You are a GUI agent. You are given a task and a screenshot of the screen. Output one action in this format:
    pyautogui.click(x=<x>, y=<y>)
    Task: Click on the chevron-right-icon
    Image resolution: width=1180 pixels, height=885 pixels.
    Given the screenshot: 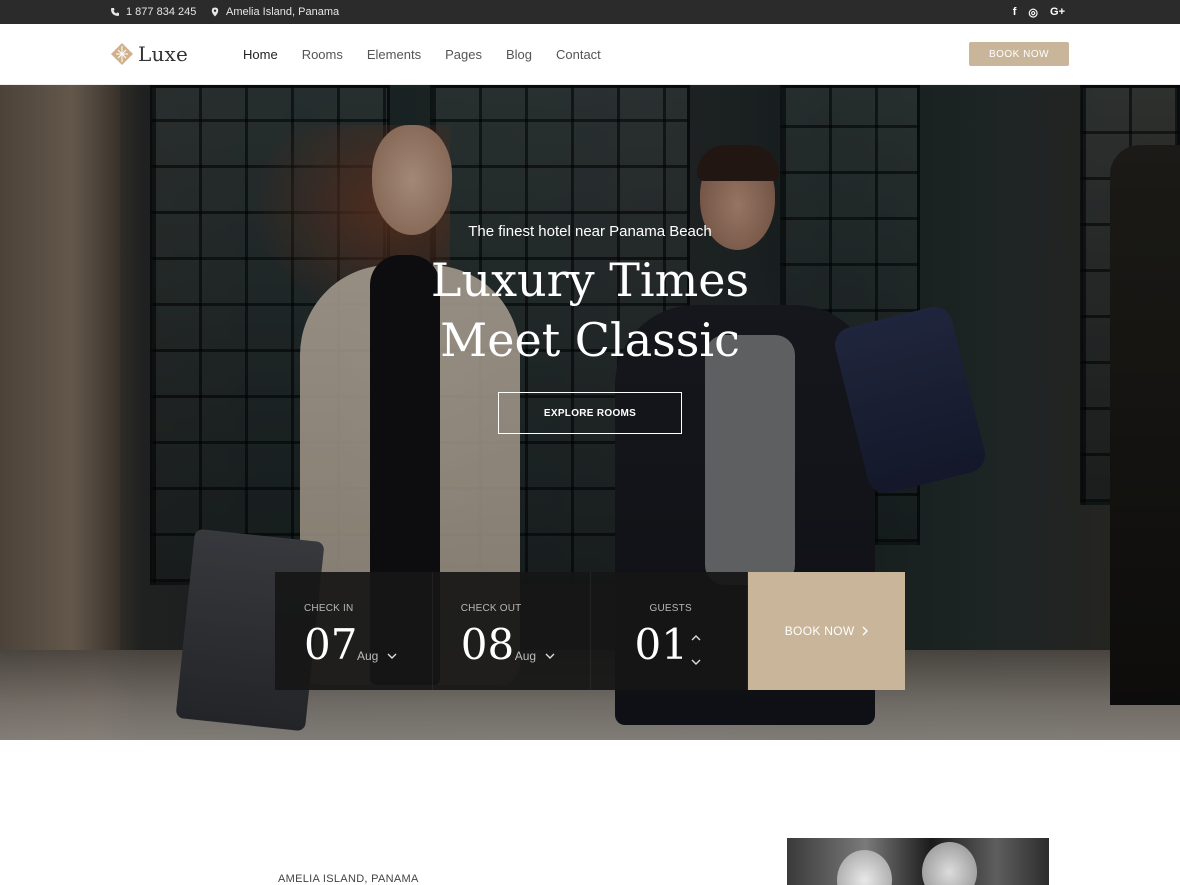 What is the action you would take?
    pyautogui.click(x=865, y=631)
    